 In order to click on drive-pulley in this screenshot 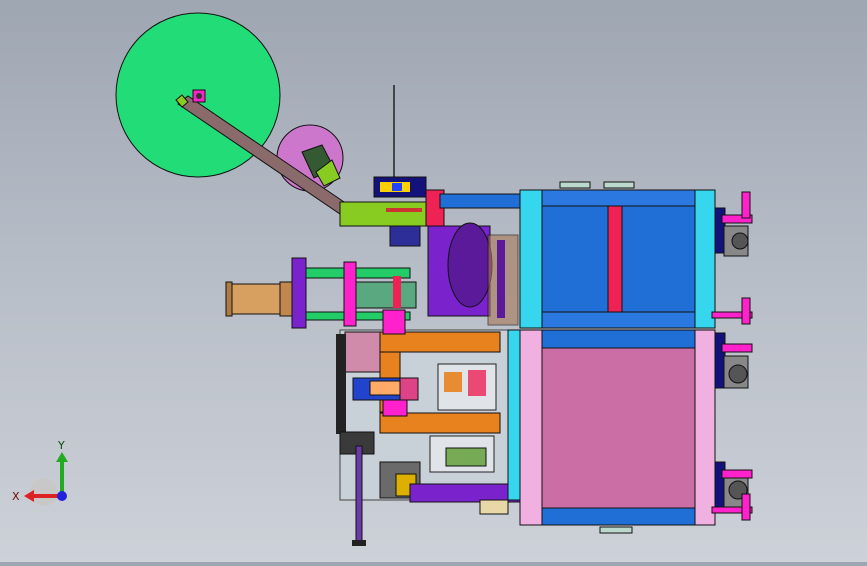, I will do `click(470, 265)`.